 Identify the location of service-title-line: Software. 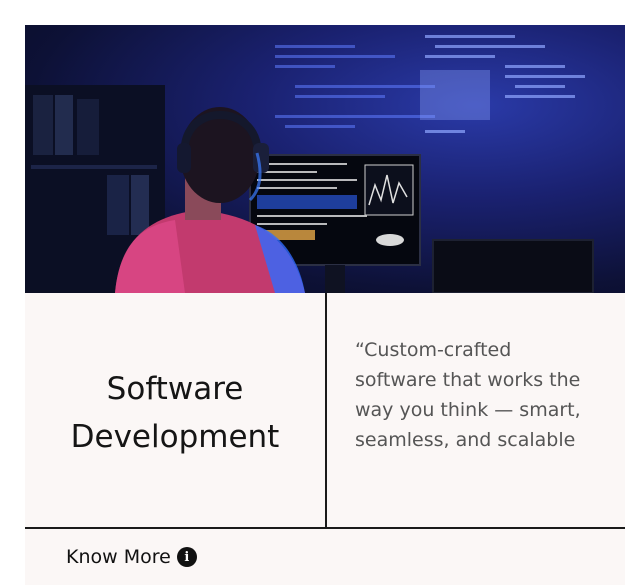
(175, 389).